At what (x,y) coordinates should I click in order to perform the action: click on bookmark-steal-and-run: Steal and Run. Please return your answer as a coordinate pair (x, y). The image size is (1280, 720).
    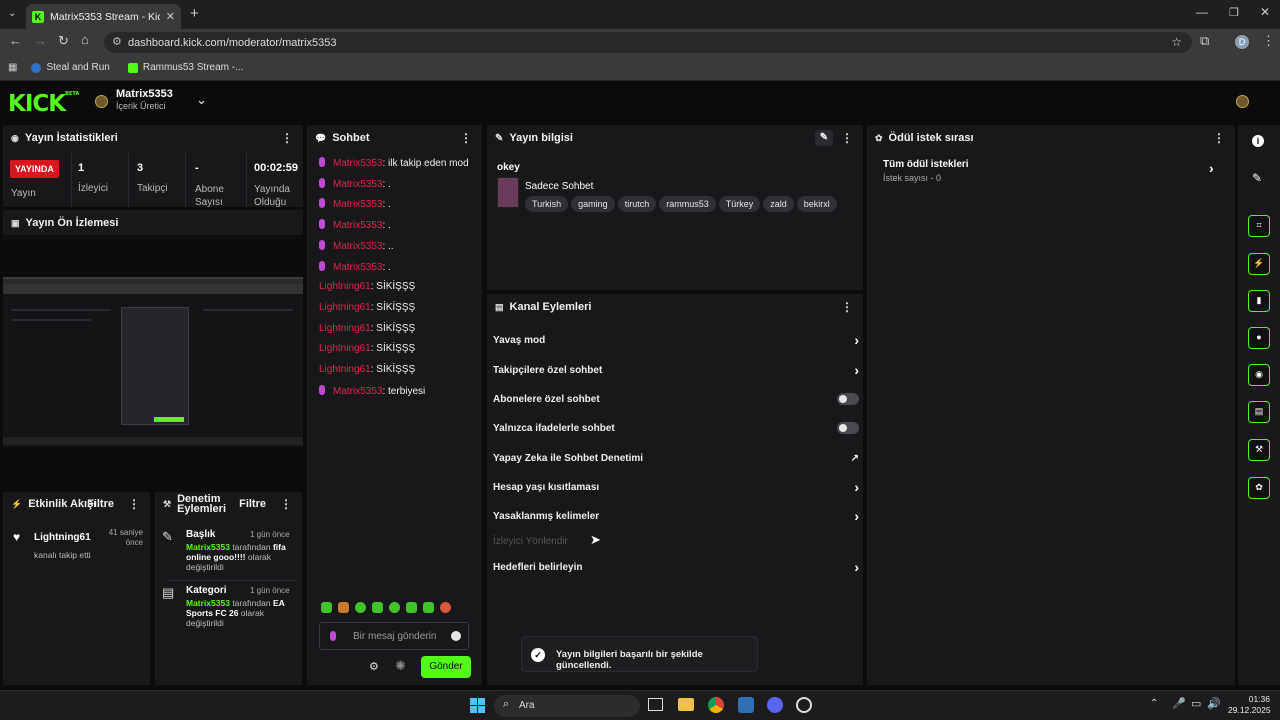
    Looking at the image, I should click on (70, 67).